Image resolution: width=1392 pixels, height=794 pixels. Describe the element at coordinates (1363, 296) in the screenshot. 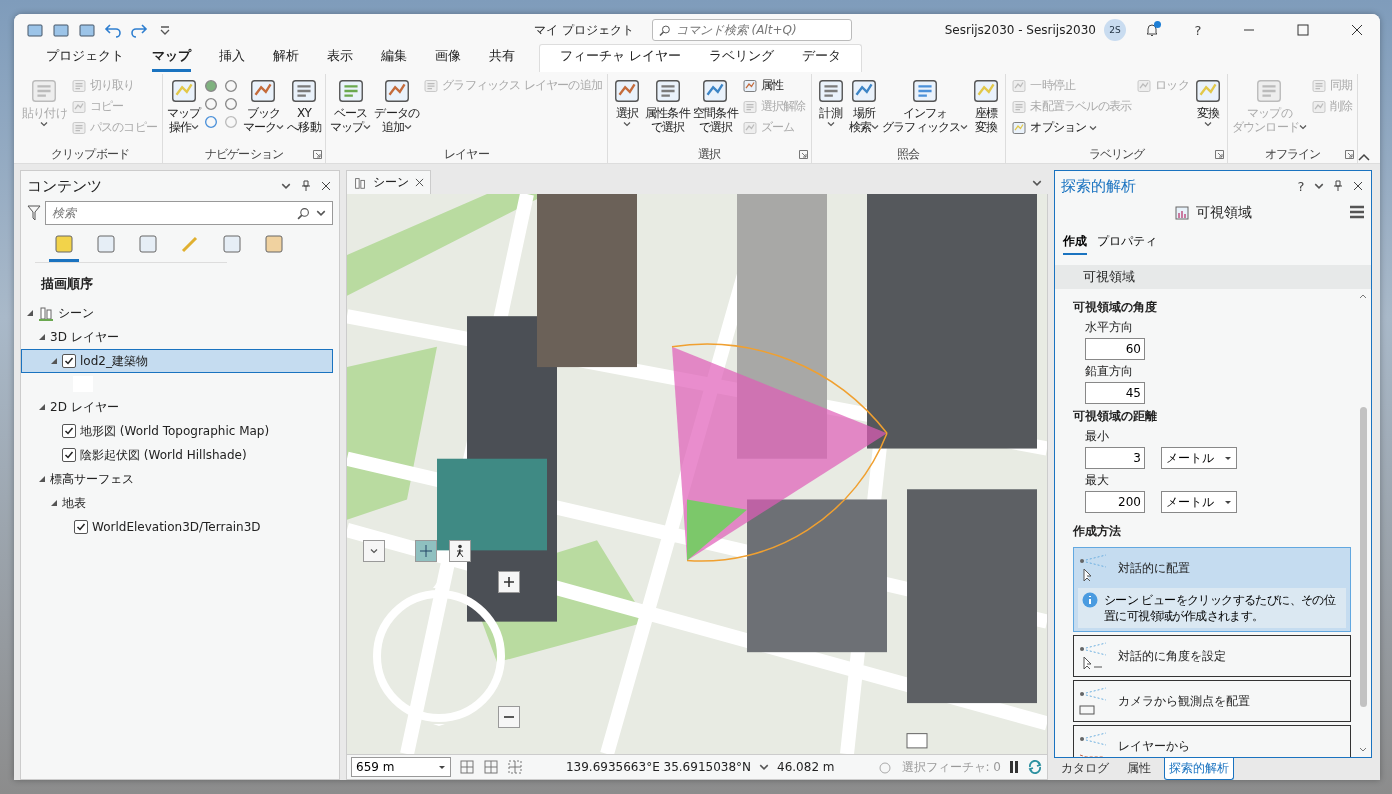

I see `scroll-up-icon` at that location.